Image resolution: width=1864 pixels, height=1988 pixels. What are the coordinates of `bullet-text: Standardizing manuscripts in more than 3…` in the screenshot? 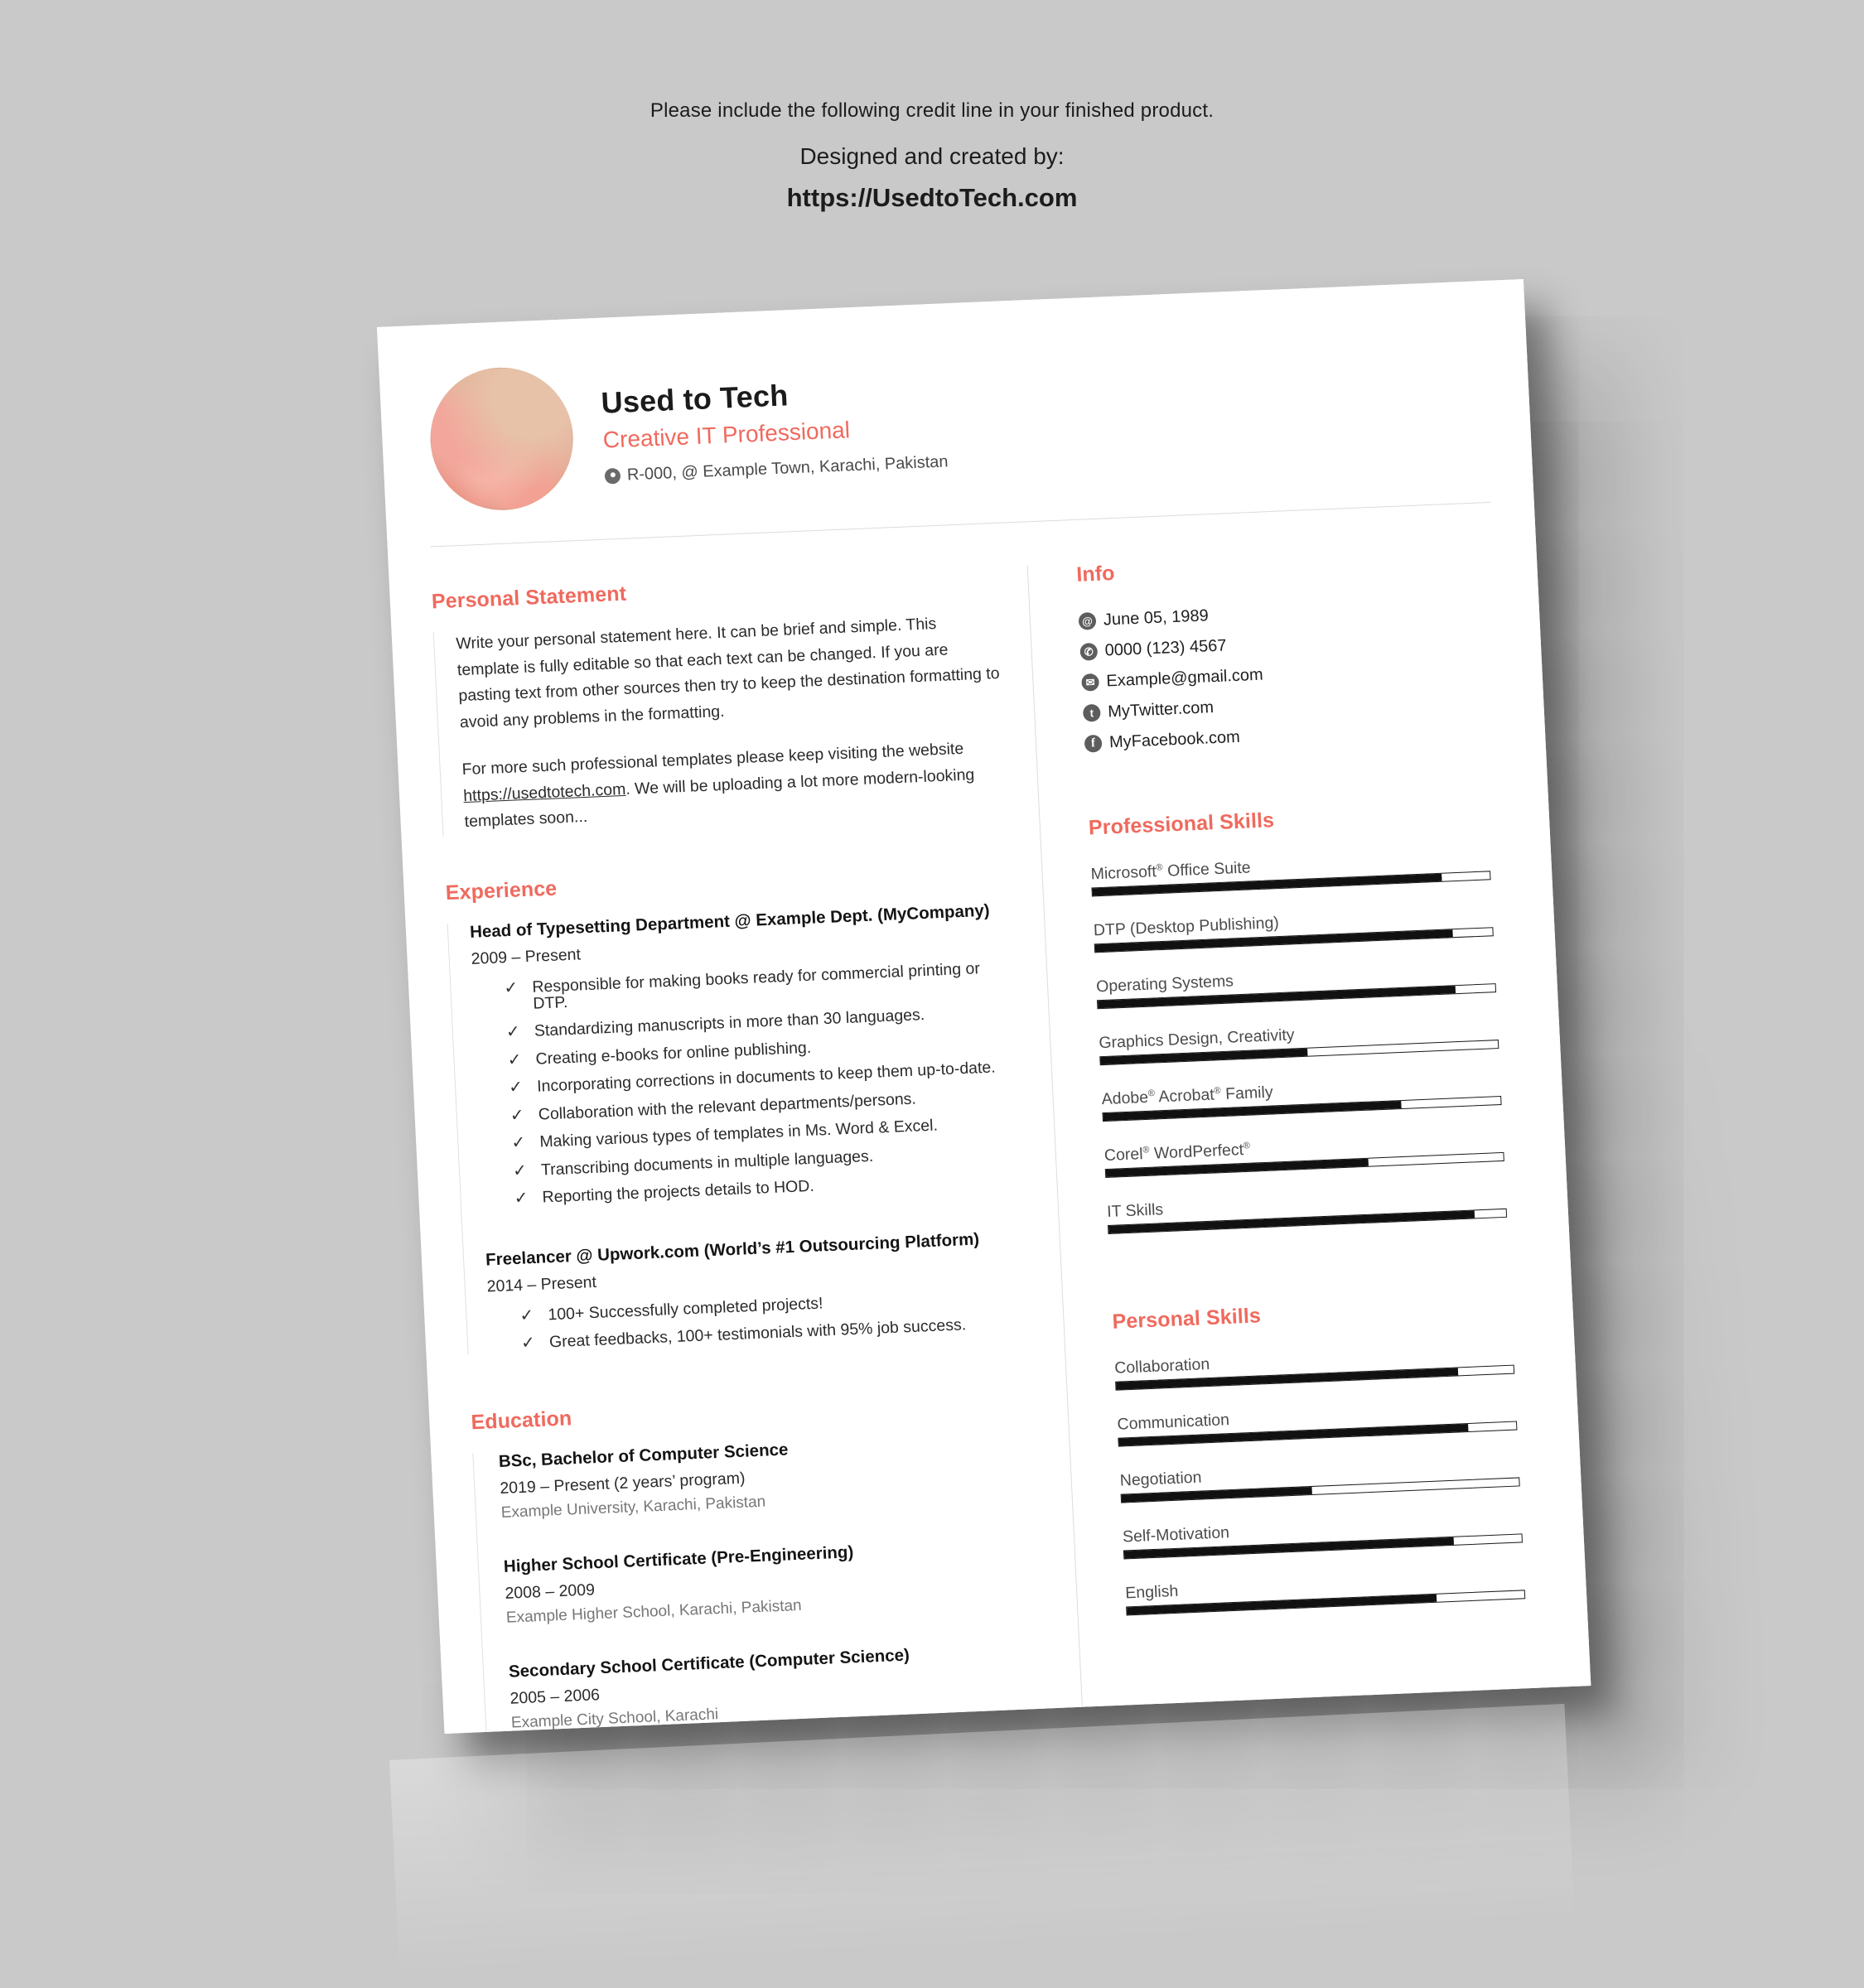 It's located at (729, 1023).